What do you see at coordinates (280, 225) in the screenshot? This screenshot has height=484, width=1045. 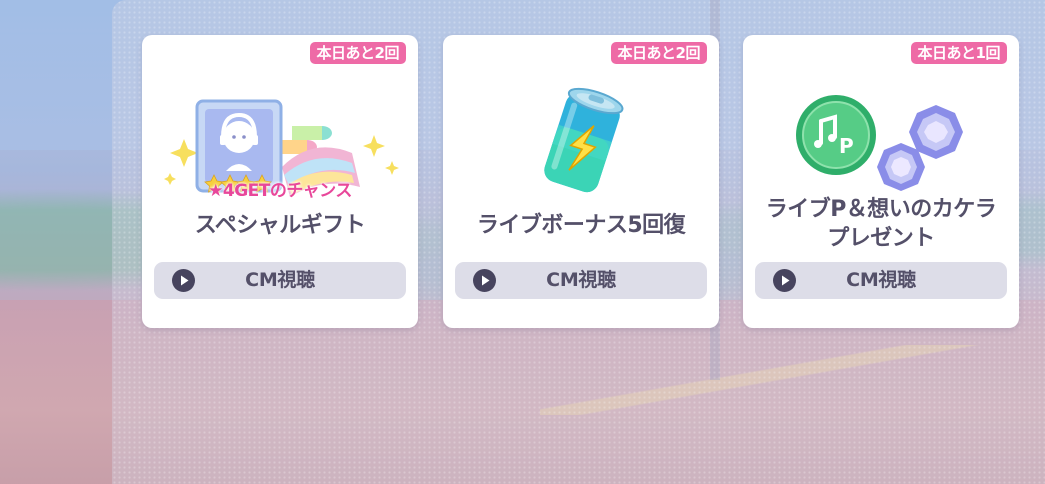 I see `reward-title: スペシャルギフト` at bounding box center [280, 225].